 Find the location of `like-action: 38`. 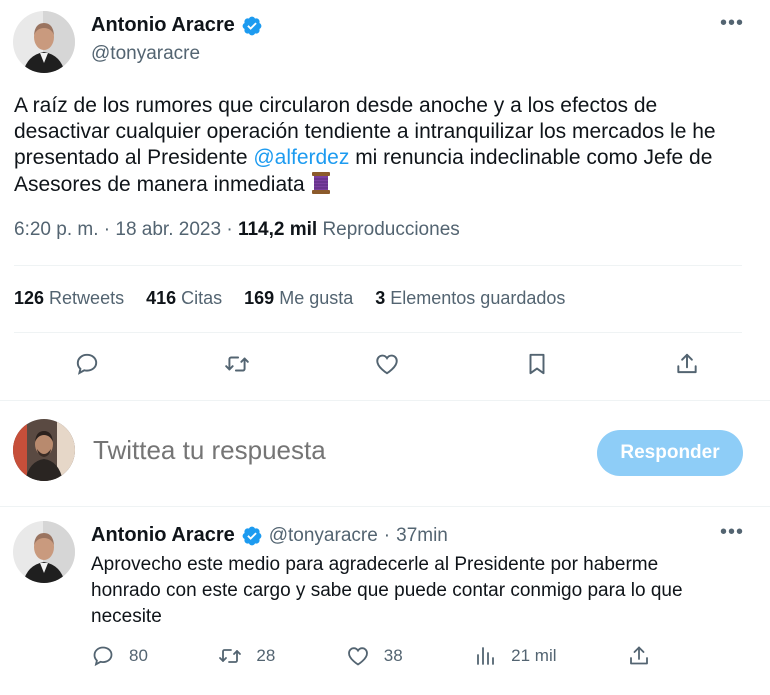

like-action: 38 is located at coordinates (374, 656).